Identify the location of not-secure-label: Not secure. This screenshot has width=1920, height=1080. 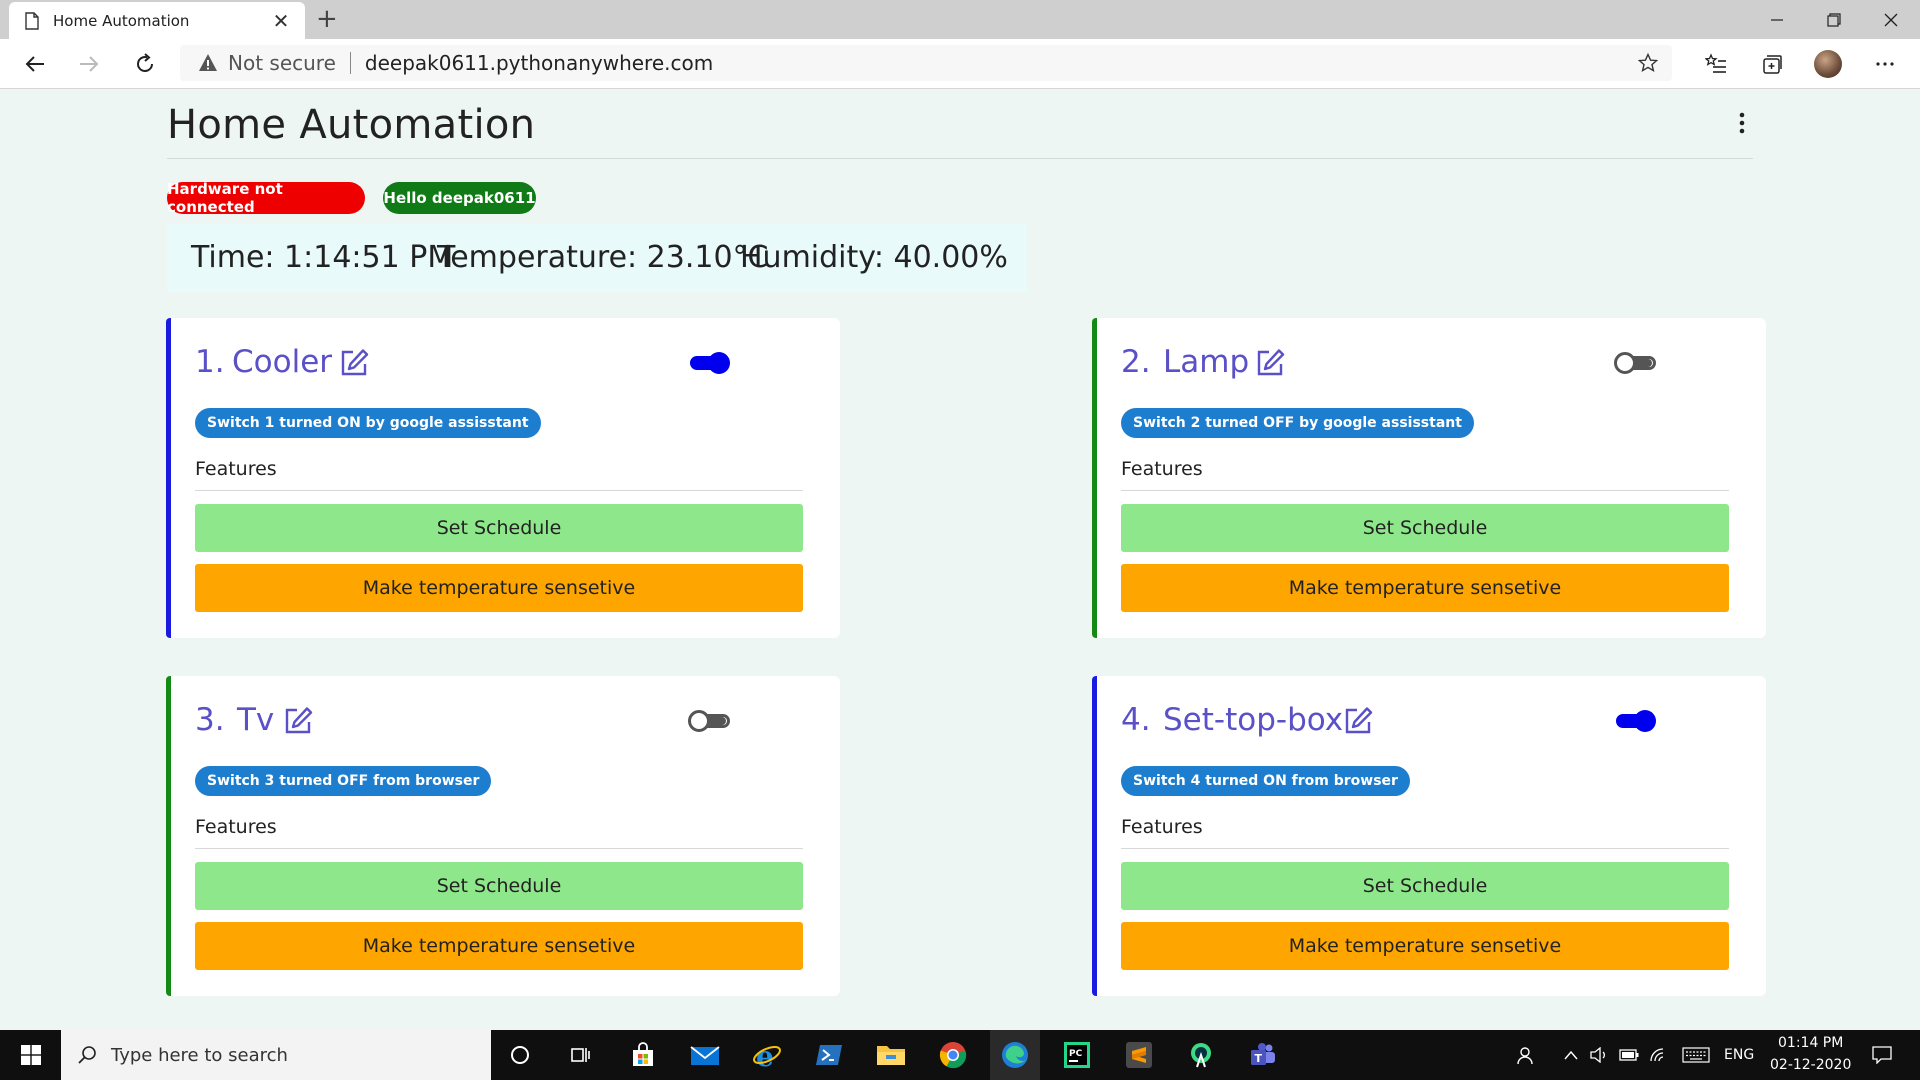
(282, 63).